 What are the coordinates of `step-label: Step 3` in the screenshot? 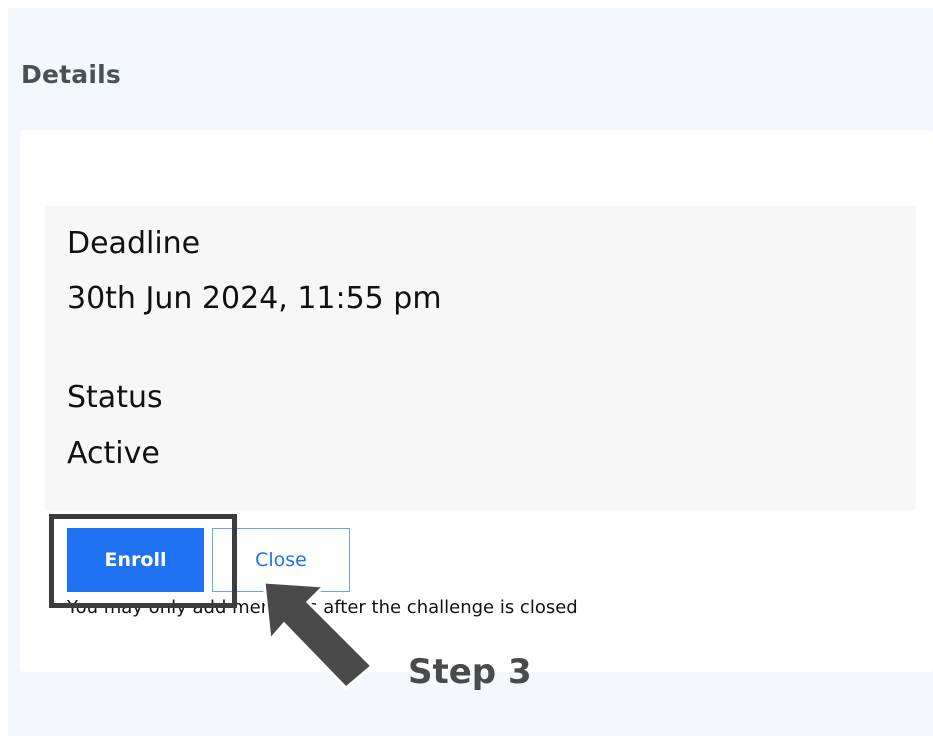 It's located at (470, 672).